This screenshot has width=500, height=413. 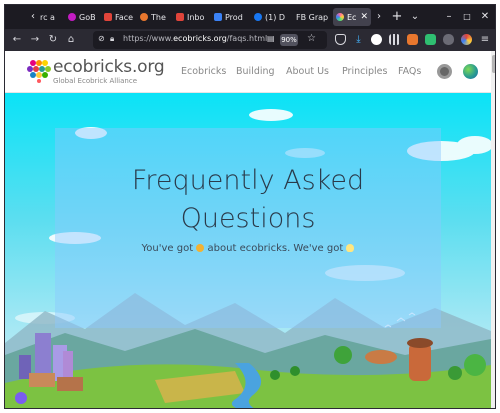 I want to click on tab-6: Prod, so click(x=230, y=17).